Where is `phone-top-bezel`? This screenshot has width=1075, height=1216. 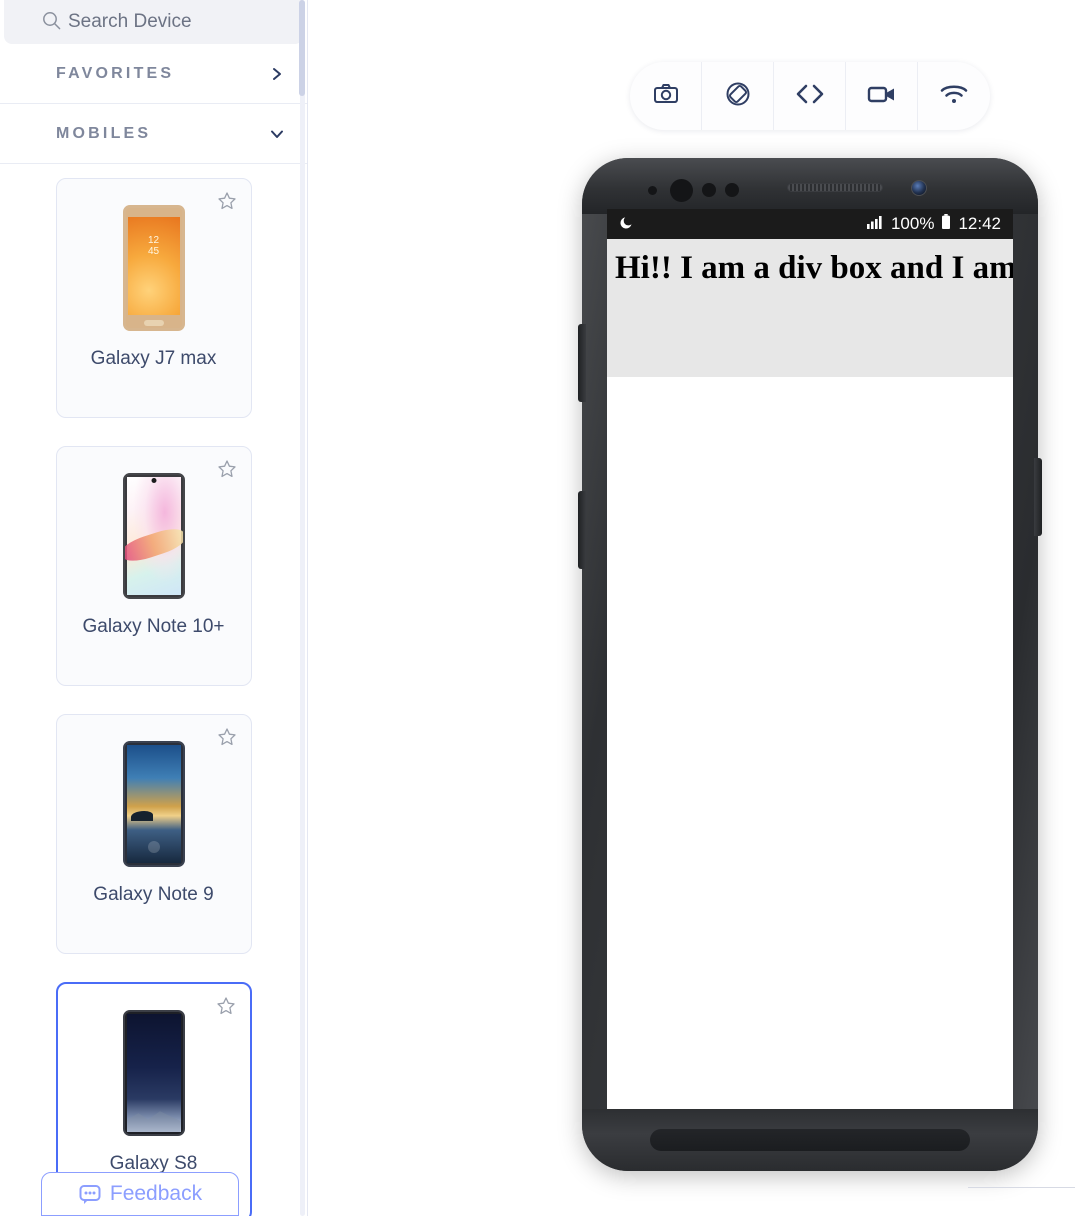
phone-top-bezel is located at coordinates (810, 186).